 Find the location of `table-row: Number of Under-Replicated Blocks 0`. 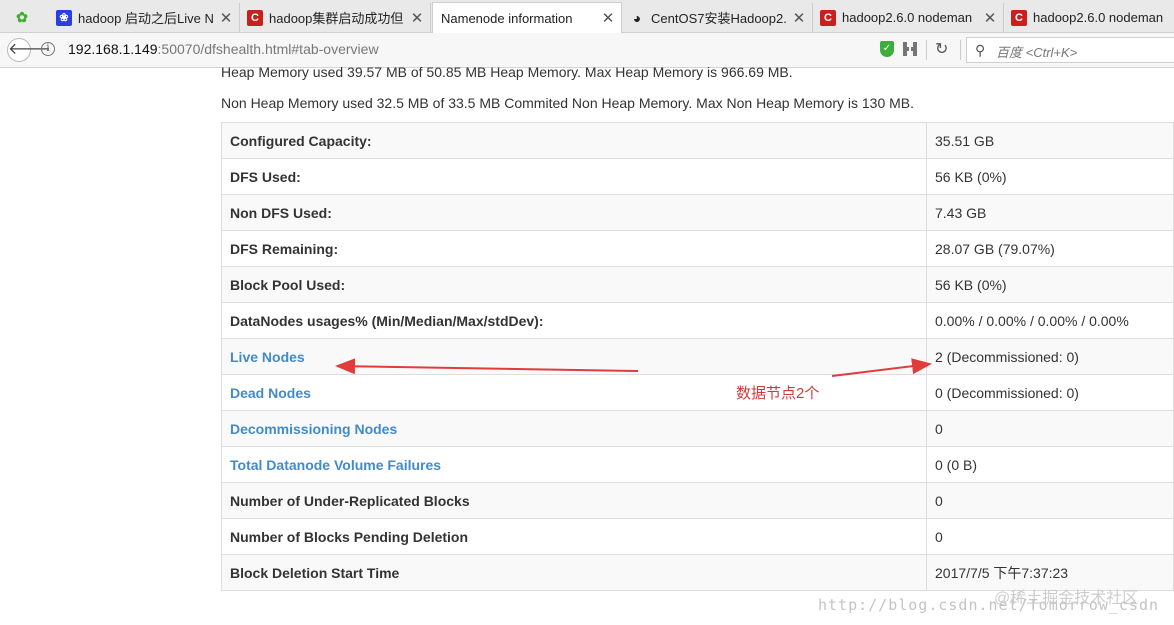

table-row: Number of Under-Replicated Blocks 0 is located at coordinates (697, 500).